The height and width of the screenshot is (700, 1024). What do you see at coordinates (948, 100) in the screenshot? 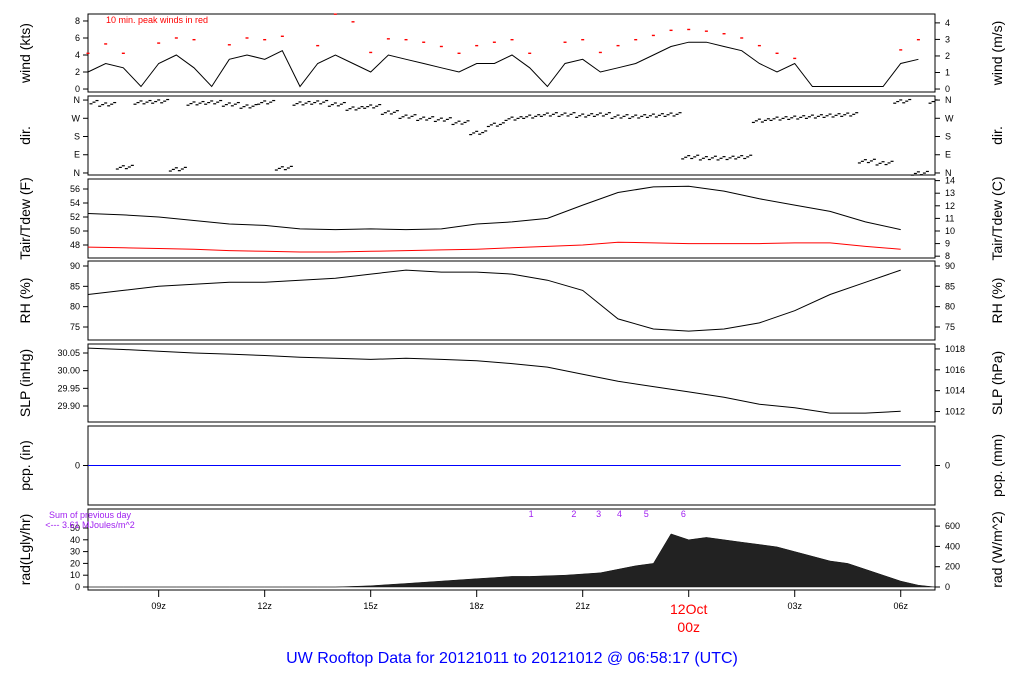
I see `dir-ytick-right-label: N` at bounding box center [948, 100].